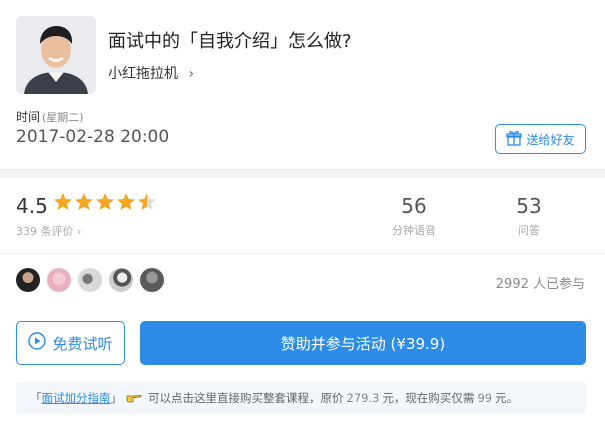 This screenshot has height=426, width=605. I want to click on weekday-text: (星期二), so click(63, 117).